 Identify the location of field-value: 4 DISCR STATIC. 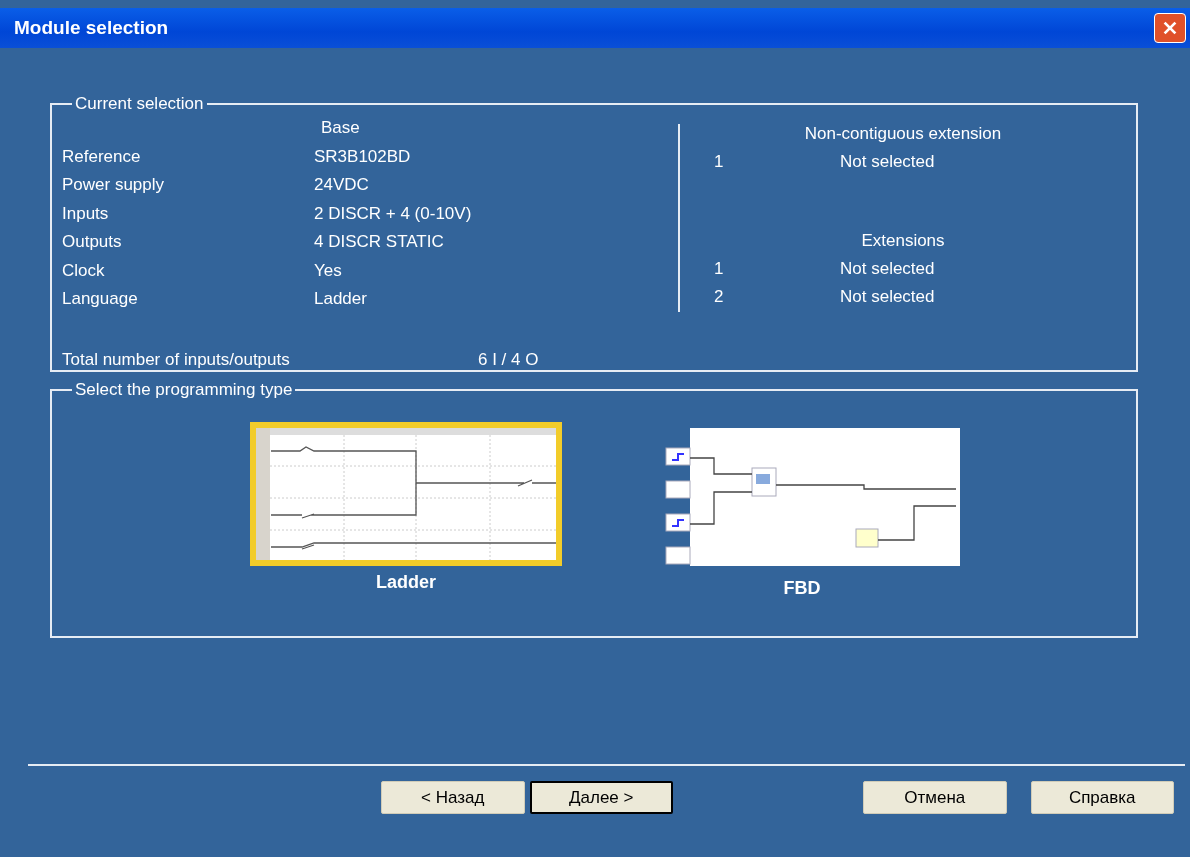
(379, 242).